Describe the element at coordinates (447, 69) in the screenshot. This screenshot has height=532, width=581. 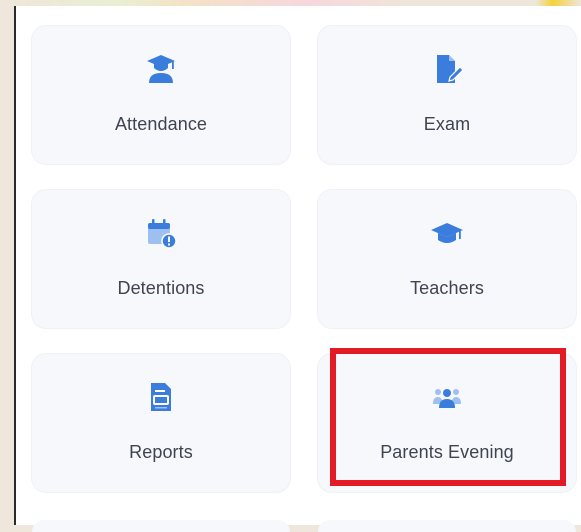
I see `document-edit-icon` at that location.